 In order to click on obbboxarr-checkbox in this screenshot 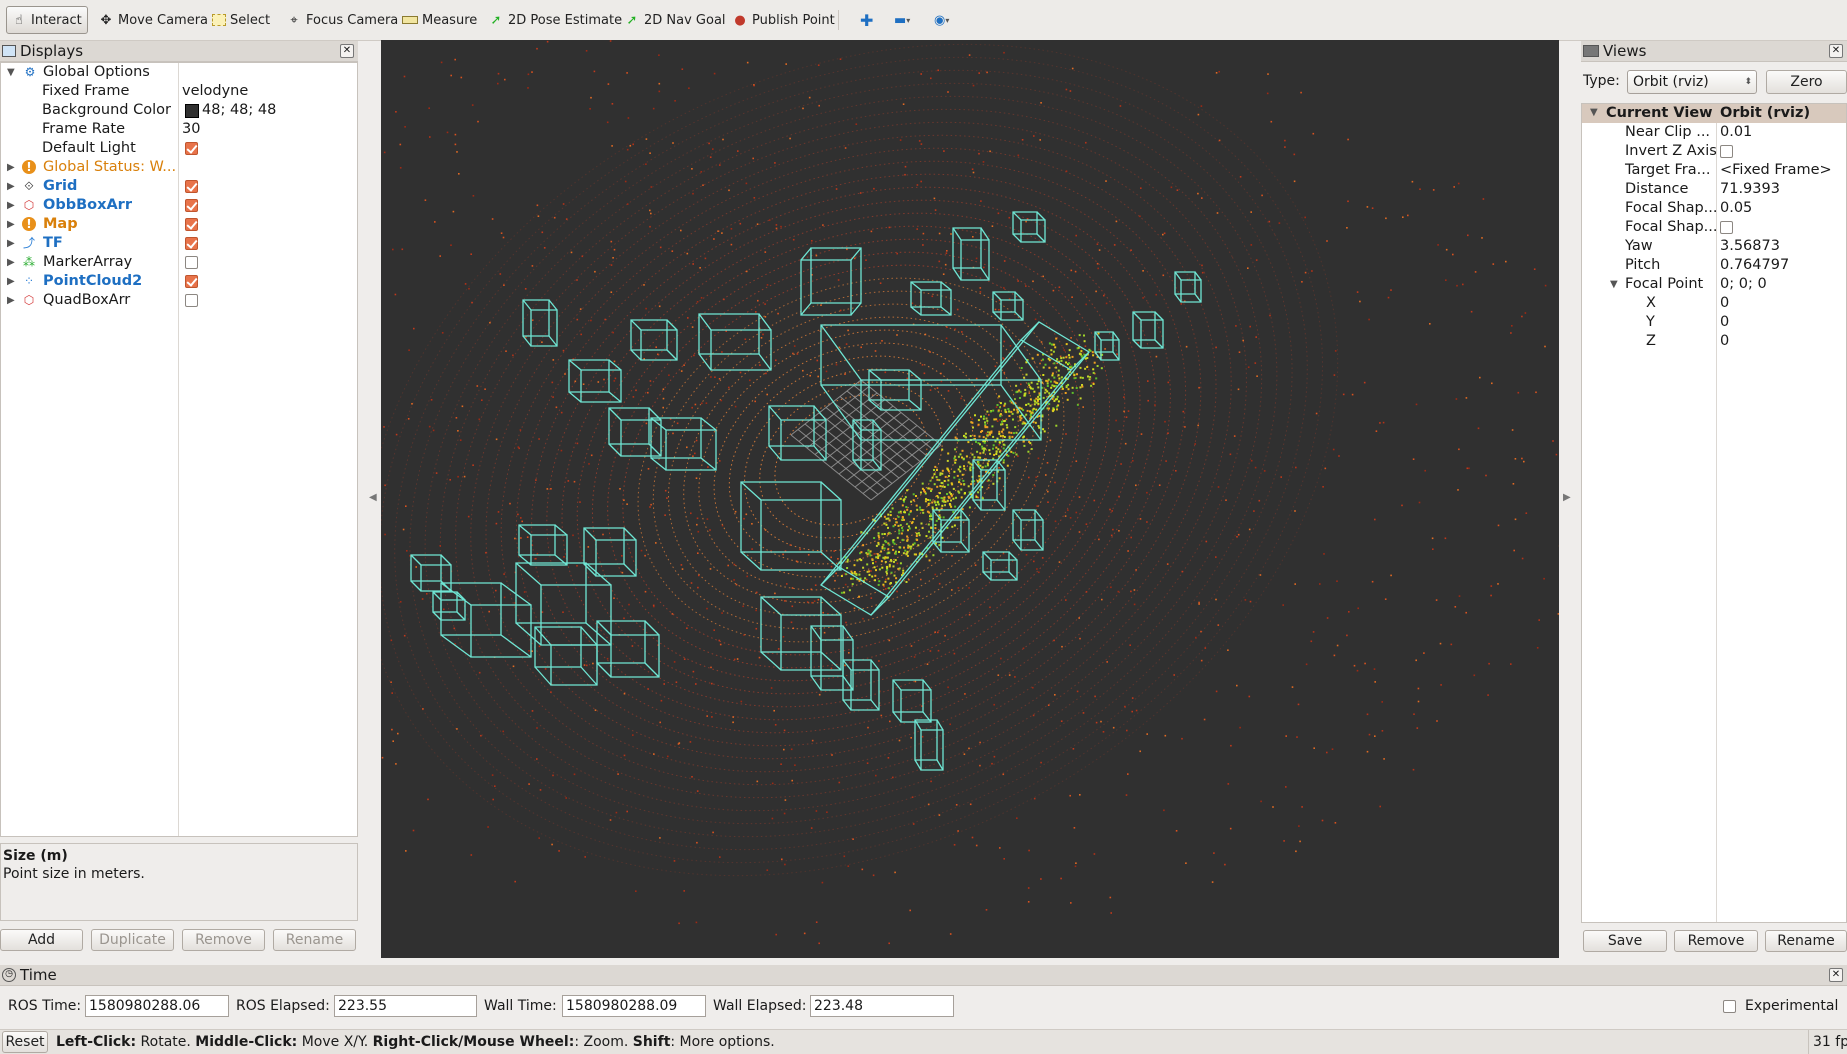, I will do `click(191, 205)`.